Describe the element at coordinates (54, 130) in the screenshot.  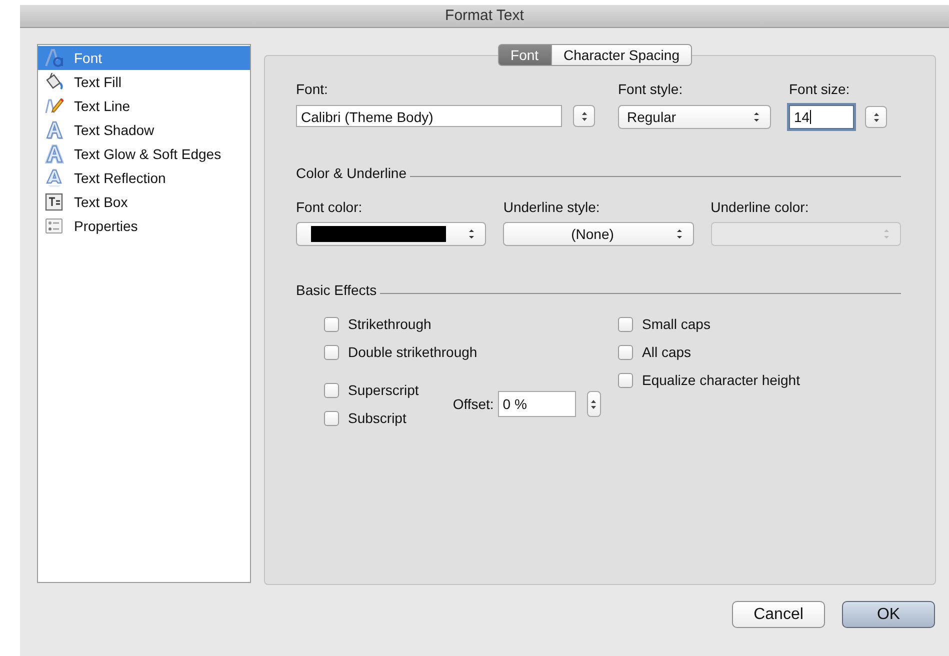
I see `shadow-icon` at that location.